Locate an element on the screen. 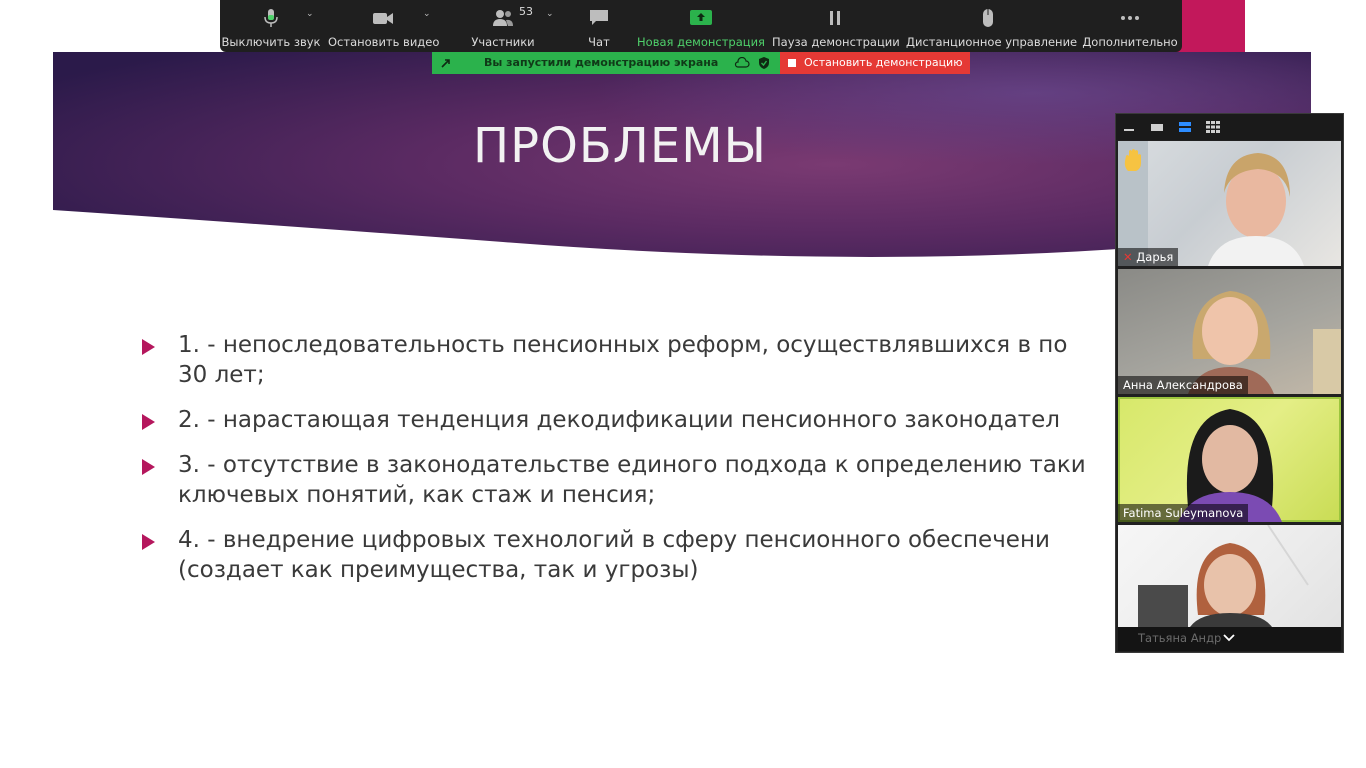 The image size is (1366, 768). stop-square-icon is located at coordinates (792, 63).